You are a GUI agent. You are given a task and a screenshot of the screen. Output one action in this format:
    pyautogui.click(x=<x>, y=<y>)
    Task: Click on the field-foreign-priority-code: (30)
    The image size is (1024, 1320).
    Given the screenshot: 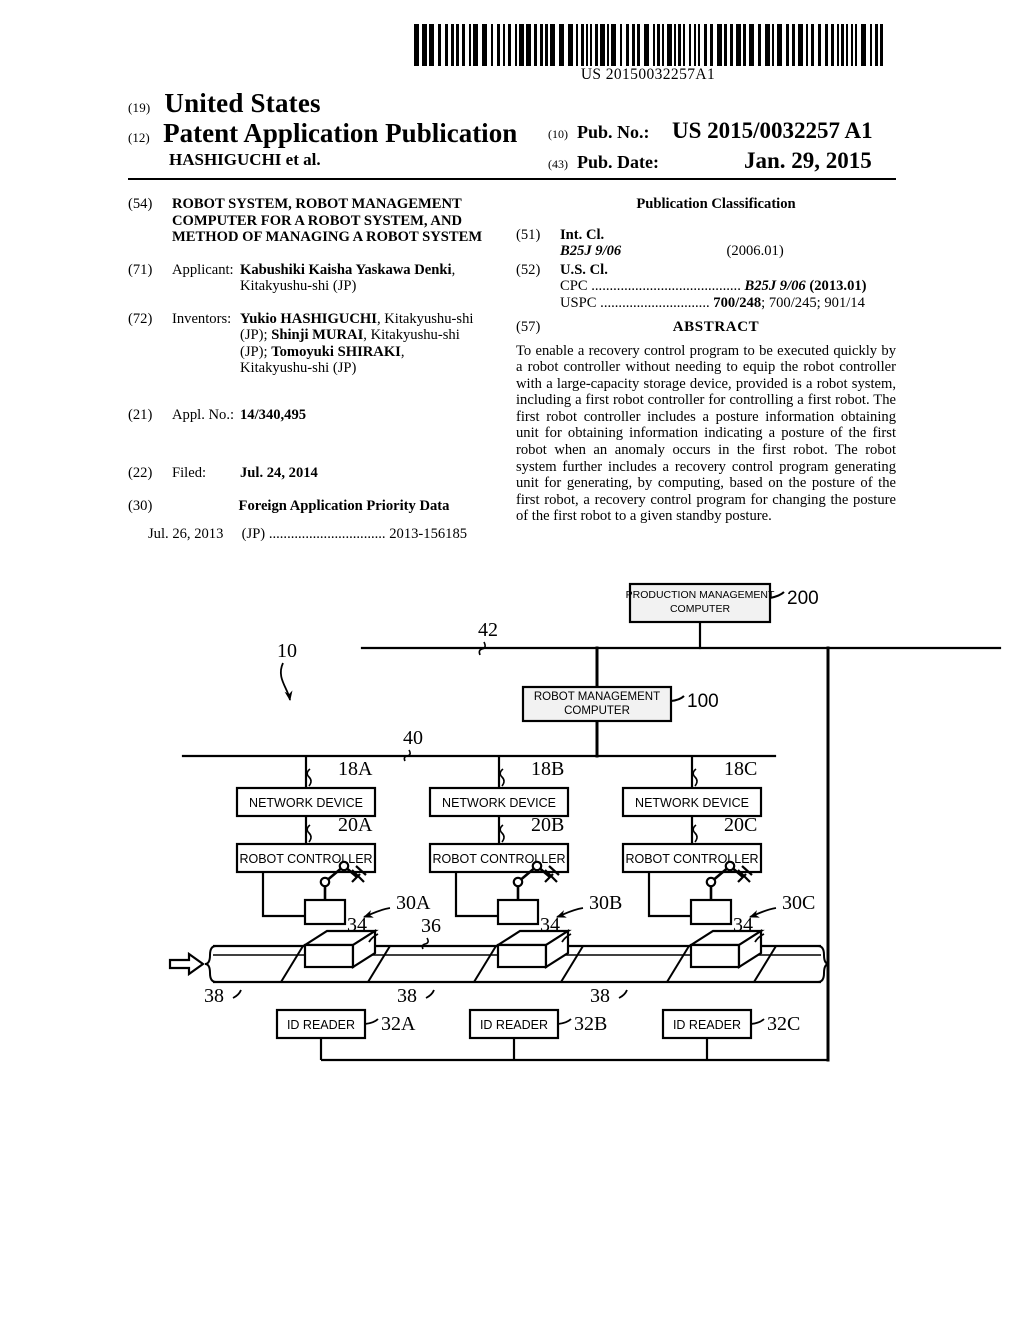 What is the action you would take?
    pyautogui.click(x=140, y=505)
    